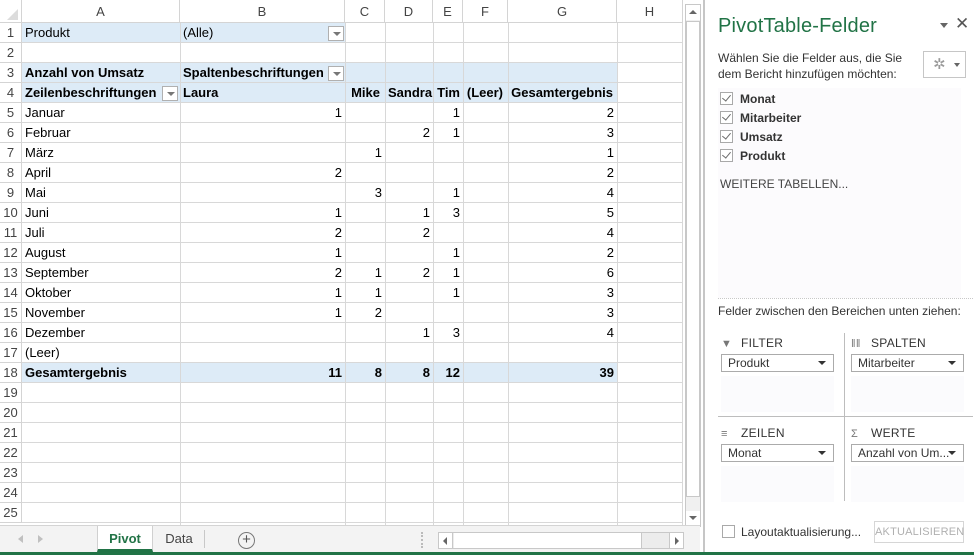  Describe the element at coordinates (262, 11) in the screenshot. I see `column-header-b: B` at that location.